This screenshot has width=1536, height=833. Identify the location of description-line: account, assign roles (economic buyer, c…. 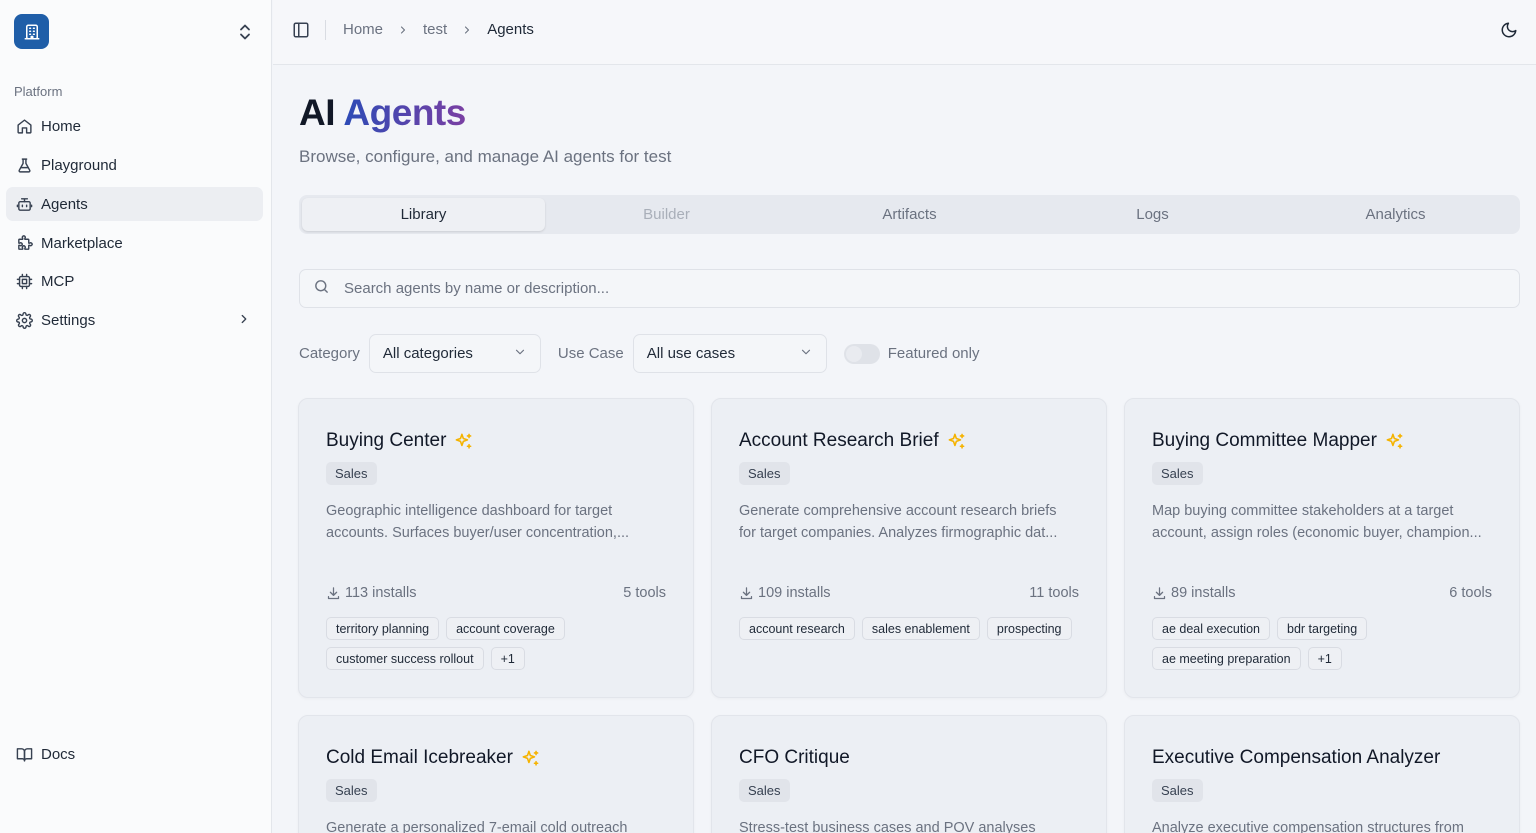
(1317, 532).